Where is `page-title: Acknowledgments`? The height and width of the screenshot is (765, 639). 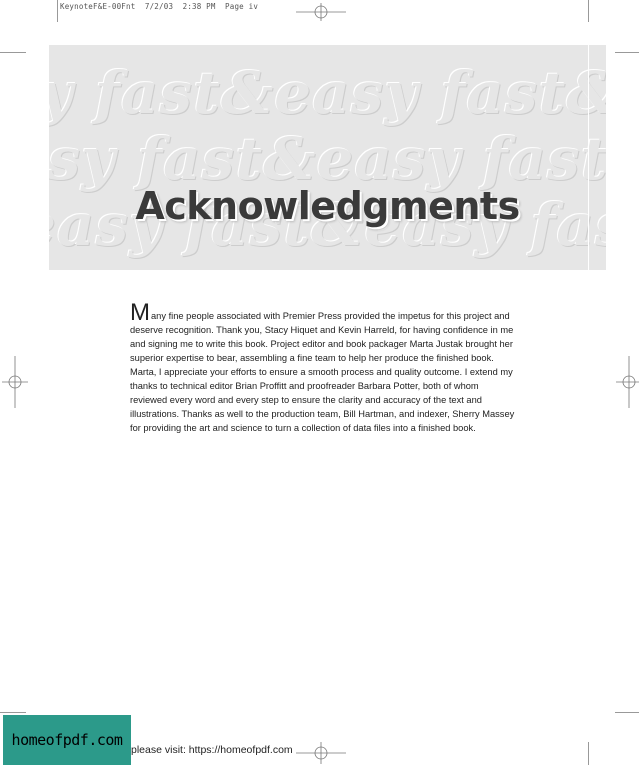 page-title: Acknowledgments is located at coordinates (327, 206).